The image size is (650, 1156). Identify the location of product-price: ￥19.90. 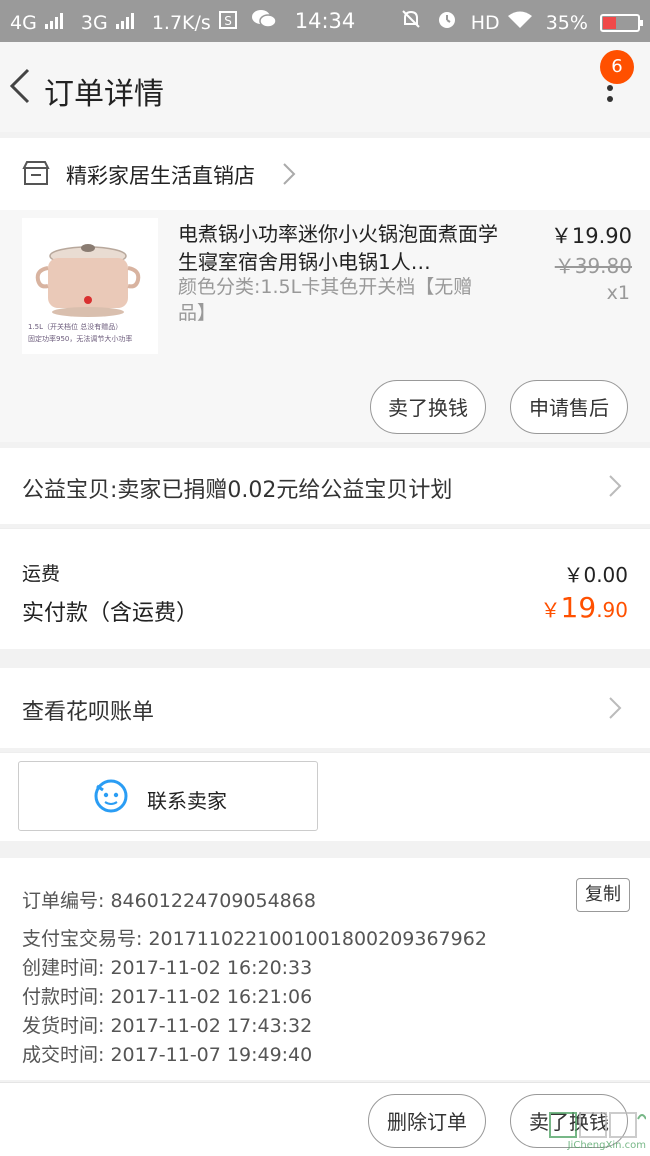
(591, 236).